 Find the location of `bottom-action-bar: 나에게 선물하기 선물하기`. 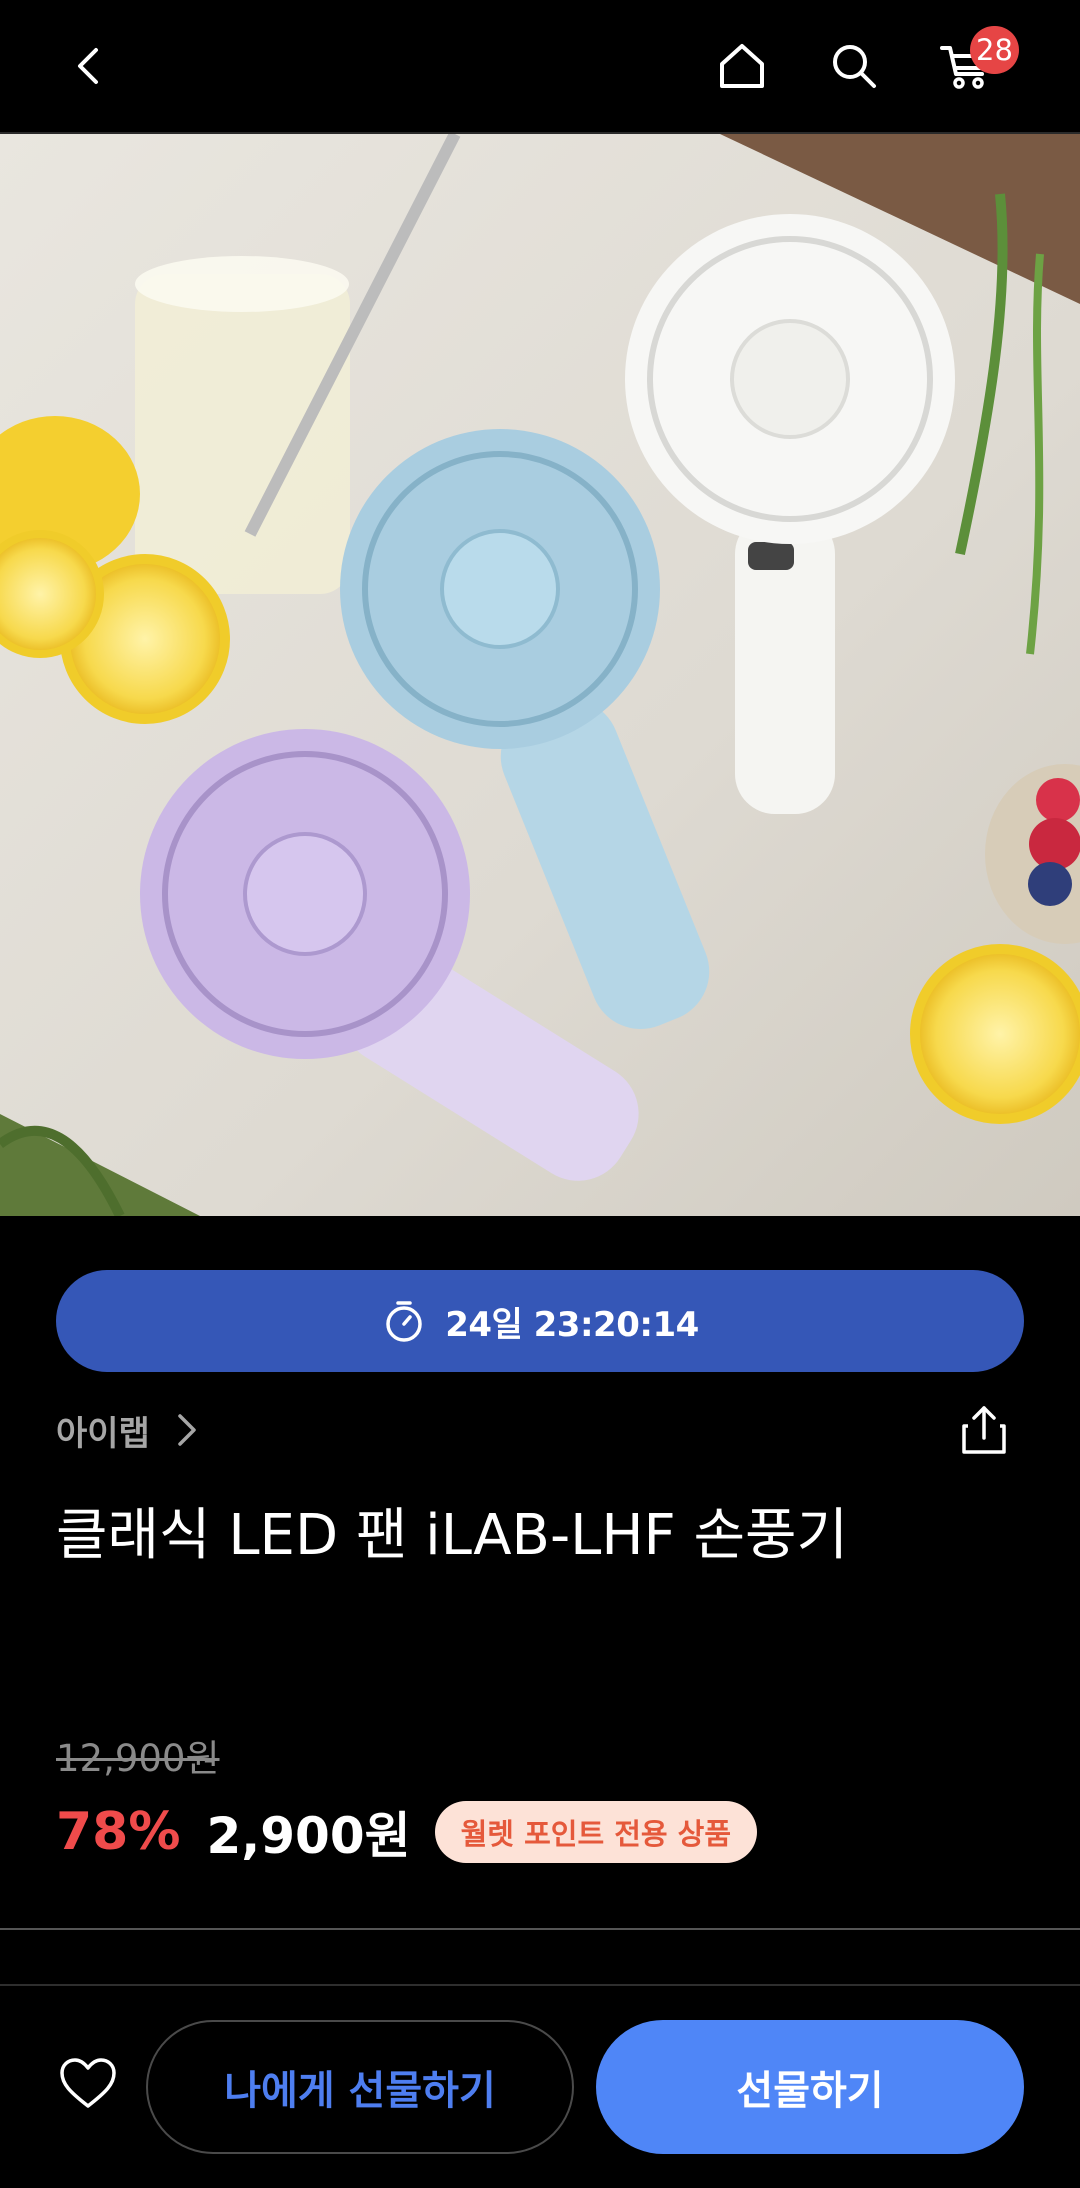

bottom-action-bar: 나에게 선물하기 선물하기 is located at coordinates (540, 2087).